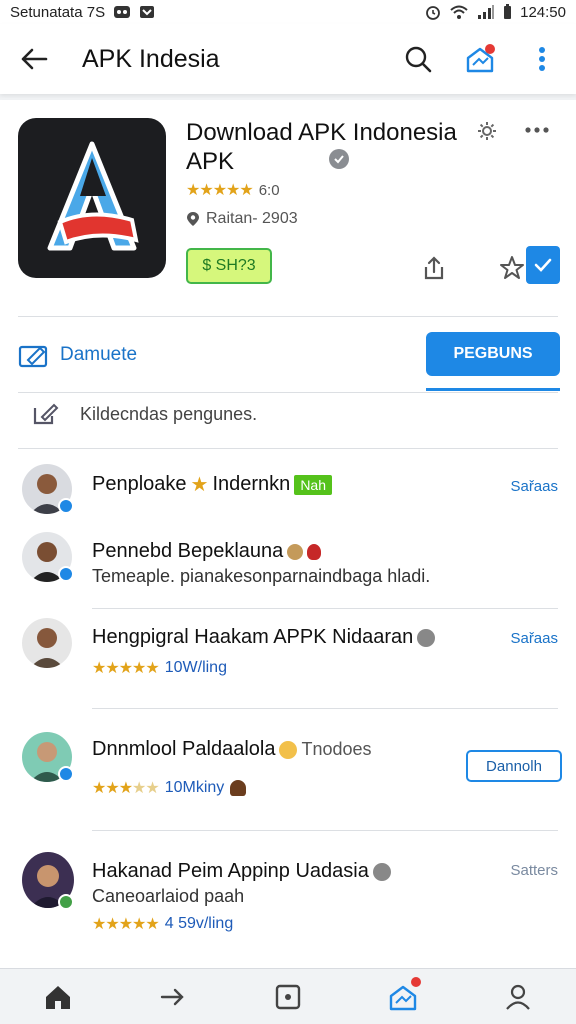 Image resolution: width=576 pixels, height=1024 pixels. Describe the element at coordinates (194, 787) in the screenshot. I see `review-meta-text: 10Mkiny` at that location.